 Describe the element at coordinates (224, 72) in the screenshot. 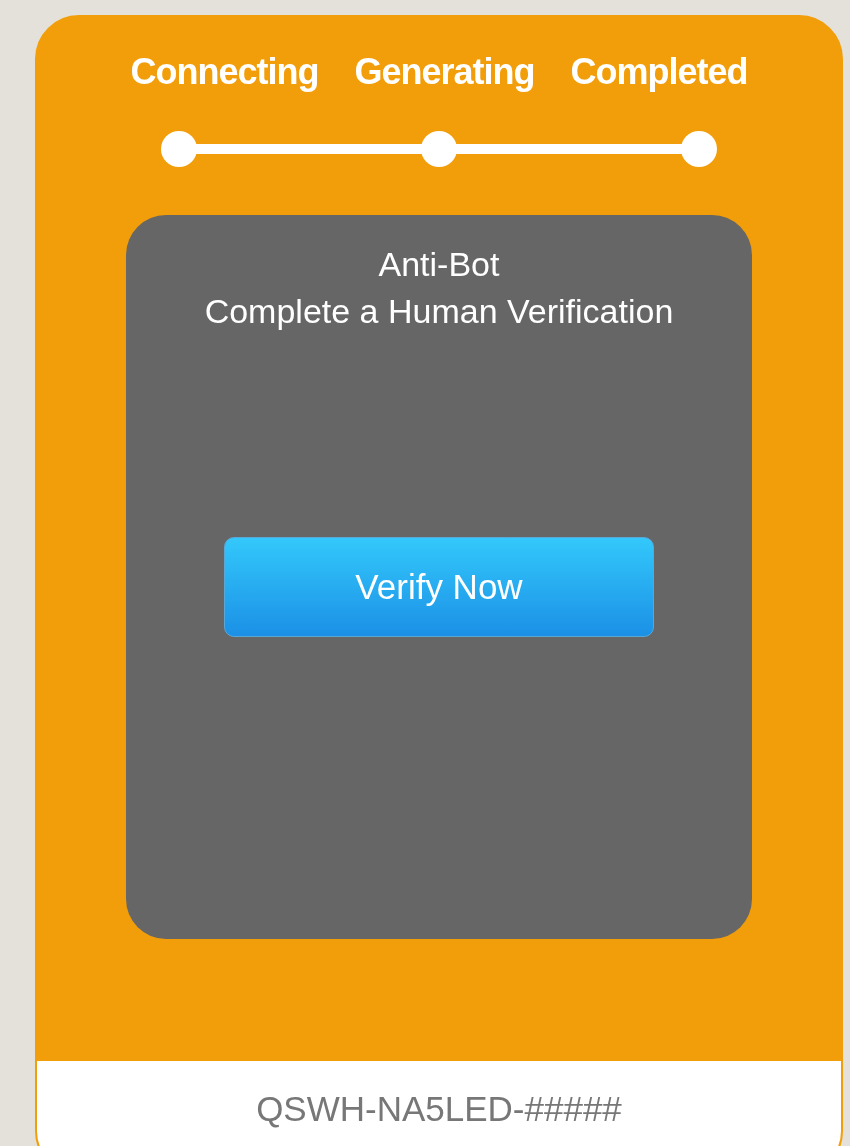

I see `step-label: Connecting` at that location.